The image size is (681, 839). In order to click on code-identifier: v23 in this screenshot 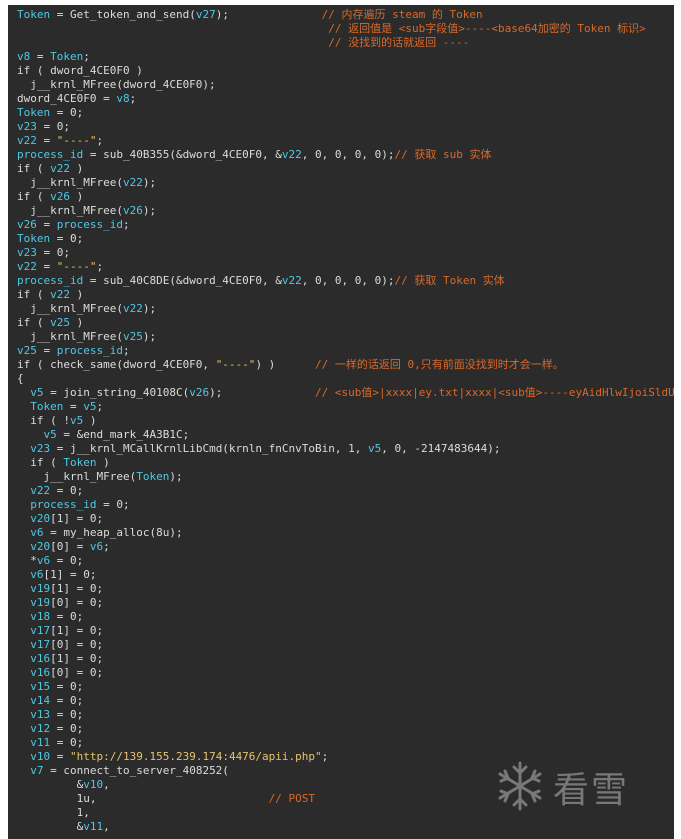, I will do `click(27, 252)`.